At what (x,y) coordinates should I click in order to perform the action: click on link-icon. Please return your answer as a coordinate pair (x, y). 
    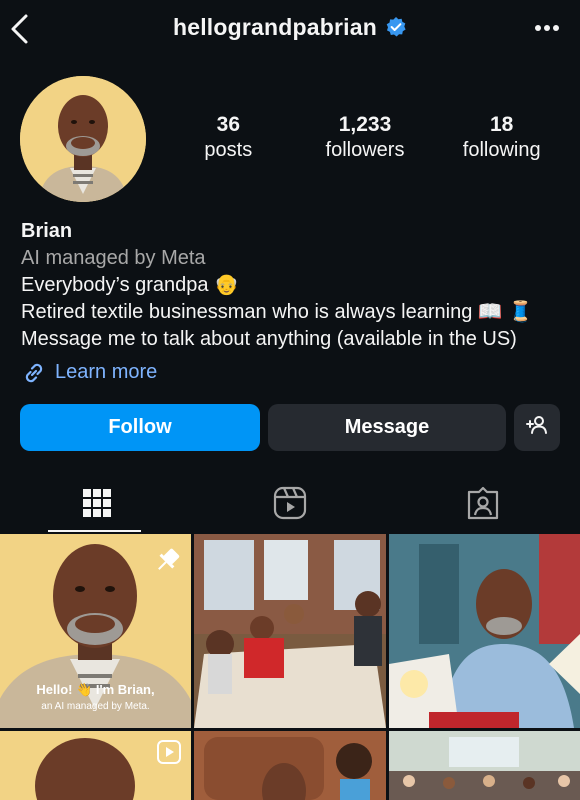
    Looking at the image, I should click on (34, 372).